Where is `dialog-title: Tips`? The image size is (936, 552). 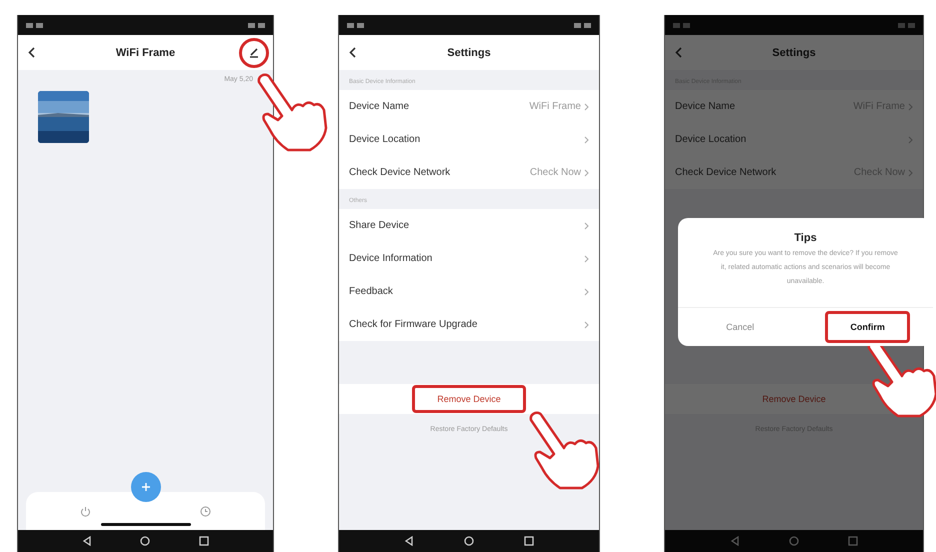 dialog-title: Tips is located at coordinates (805, 238).